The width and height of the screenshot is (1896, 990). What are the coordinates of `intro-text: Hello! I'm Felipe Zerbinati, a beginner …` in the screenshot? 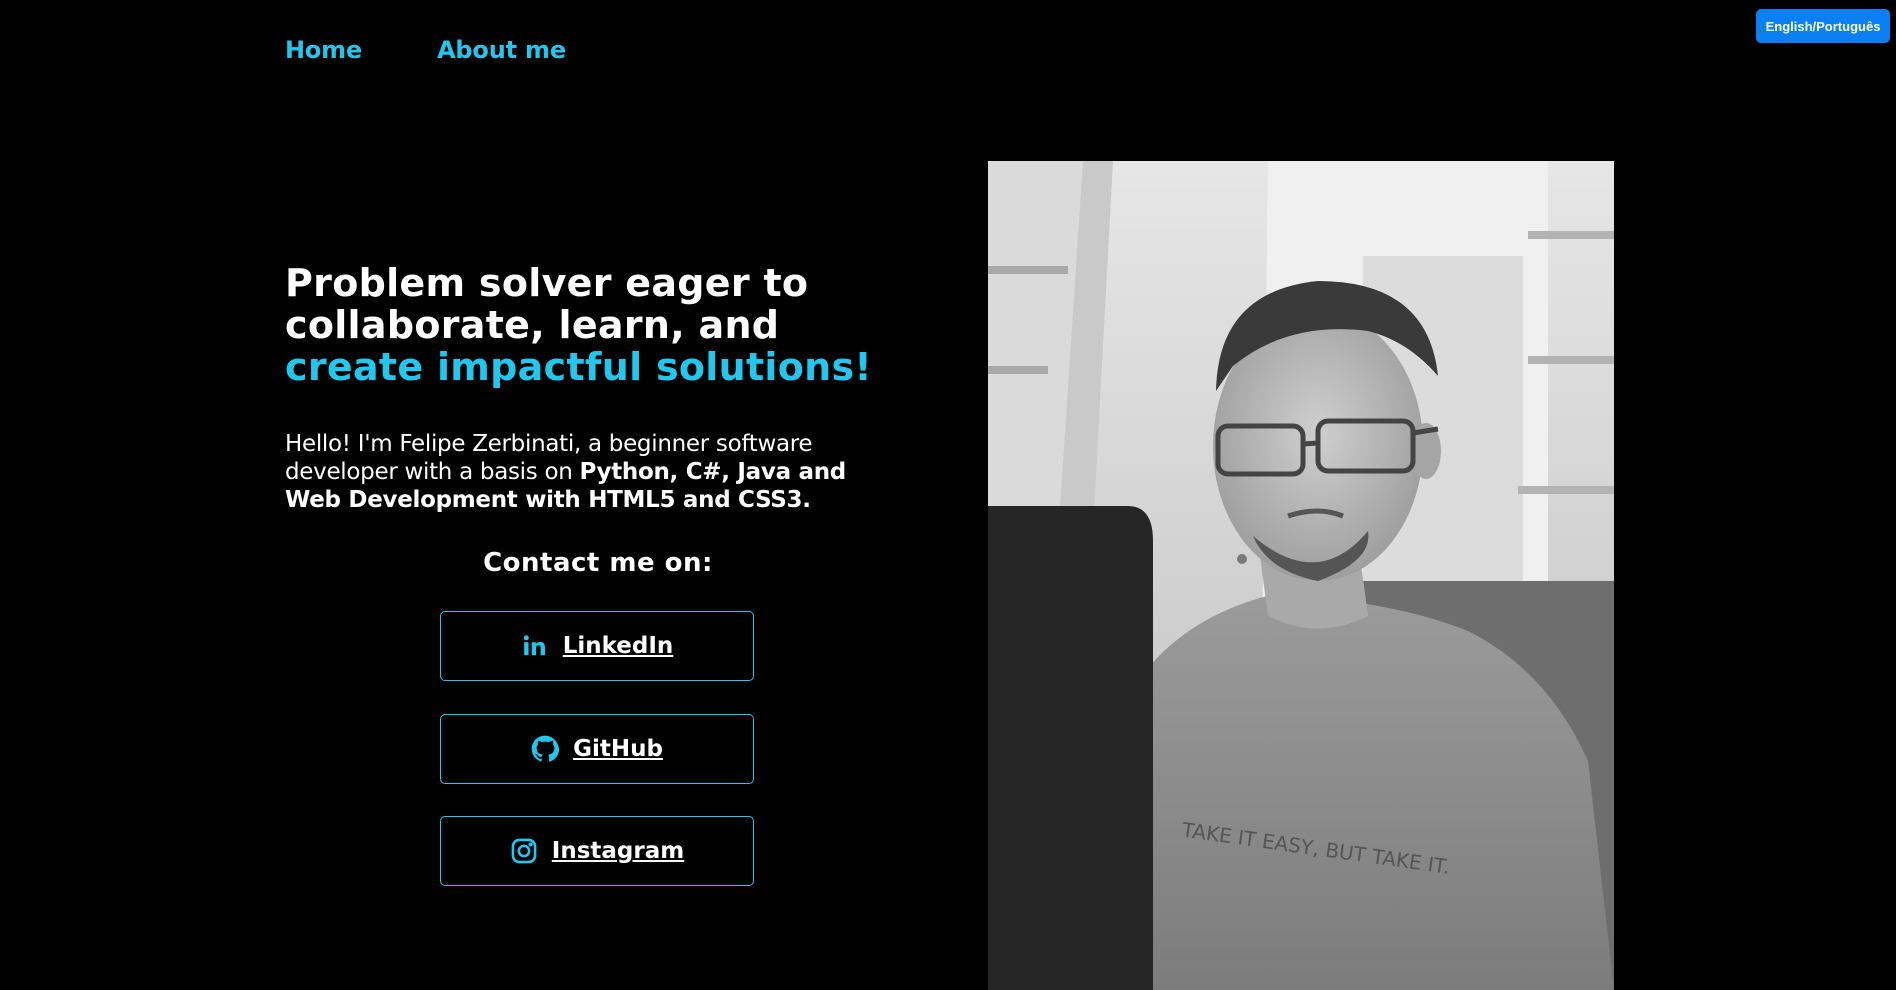 It's located at (595, 472).